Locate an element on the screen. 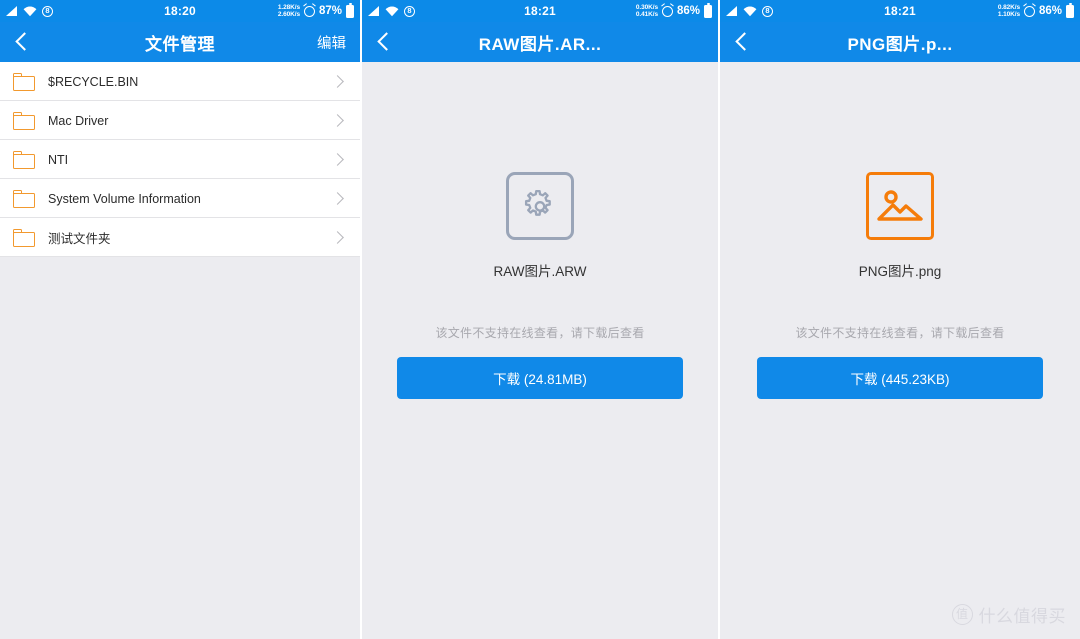 The height and width of the screenshot is (639, 1080). watermark-text: 什么值得买 is located at coordinates (1022, 616).